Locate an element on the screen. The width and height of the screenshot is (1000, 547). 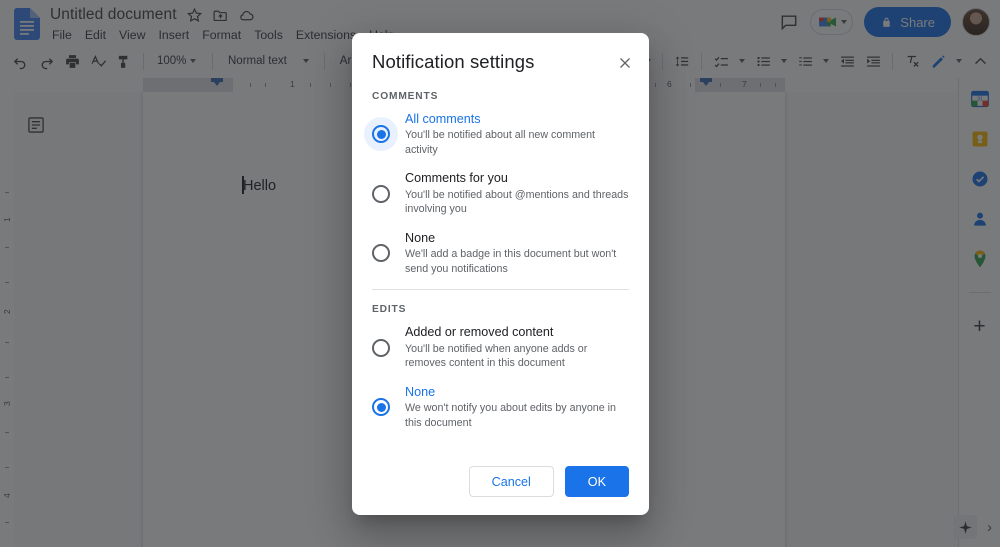
close-icon is located at coordinates (625, 63).